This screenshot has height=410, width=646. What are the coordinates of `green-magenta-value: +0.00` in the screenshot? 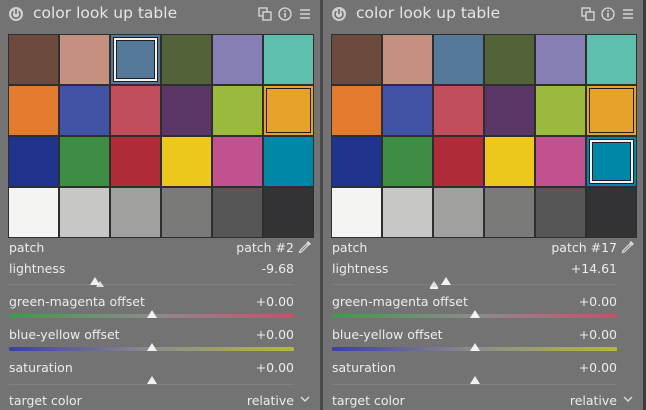 It's located at (597, 301).